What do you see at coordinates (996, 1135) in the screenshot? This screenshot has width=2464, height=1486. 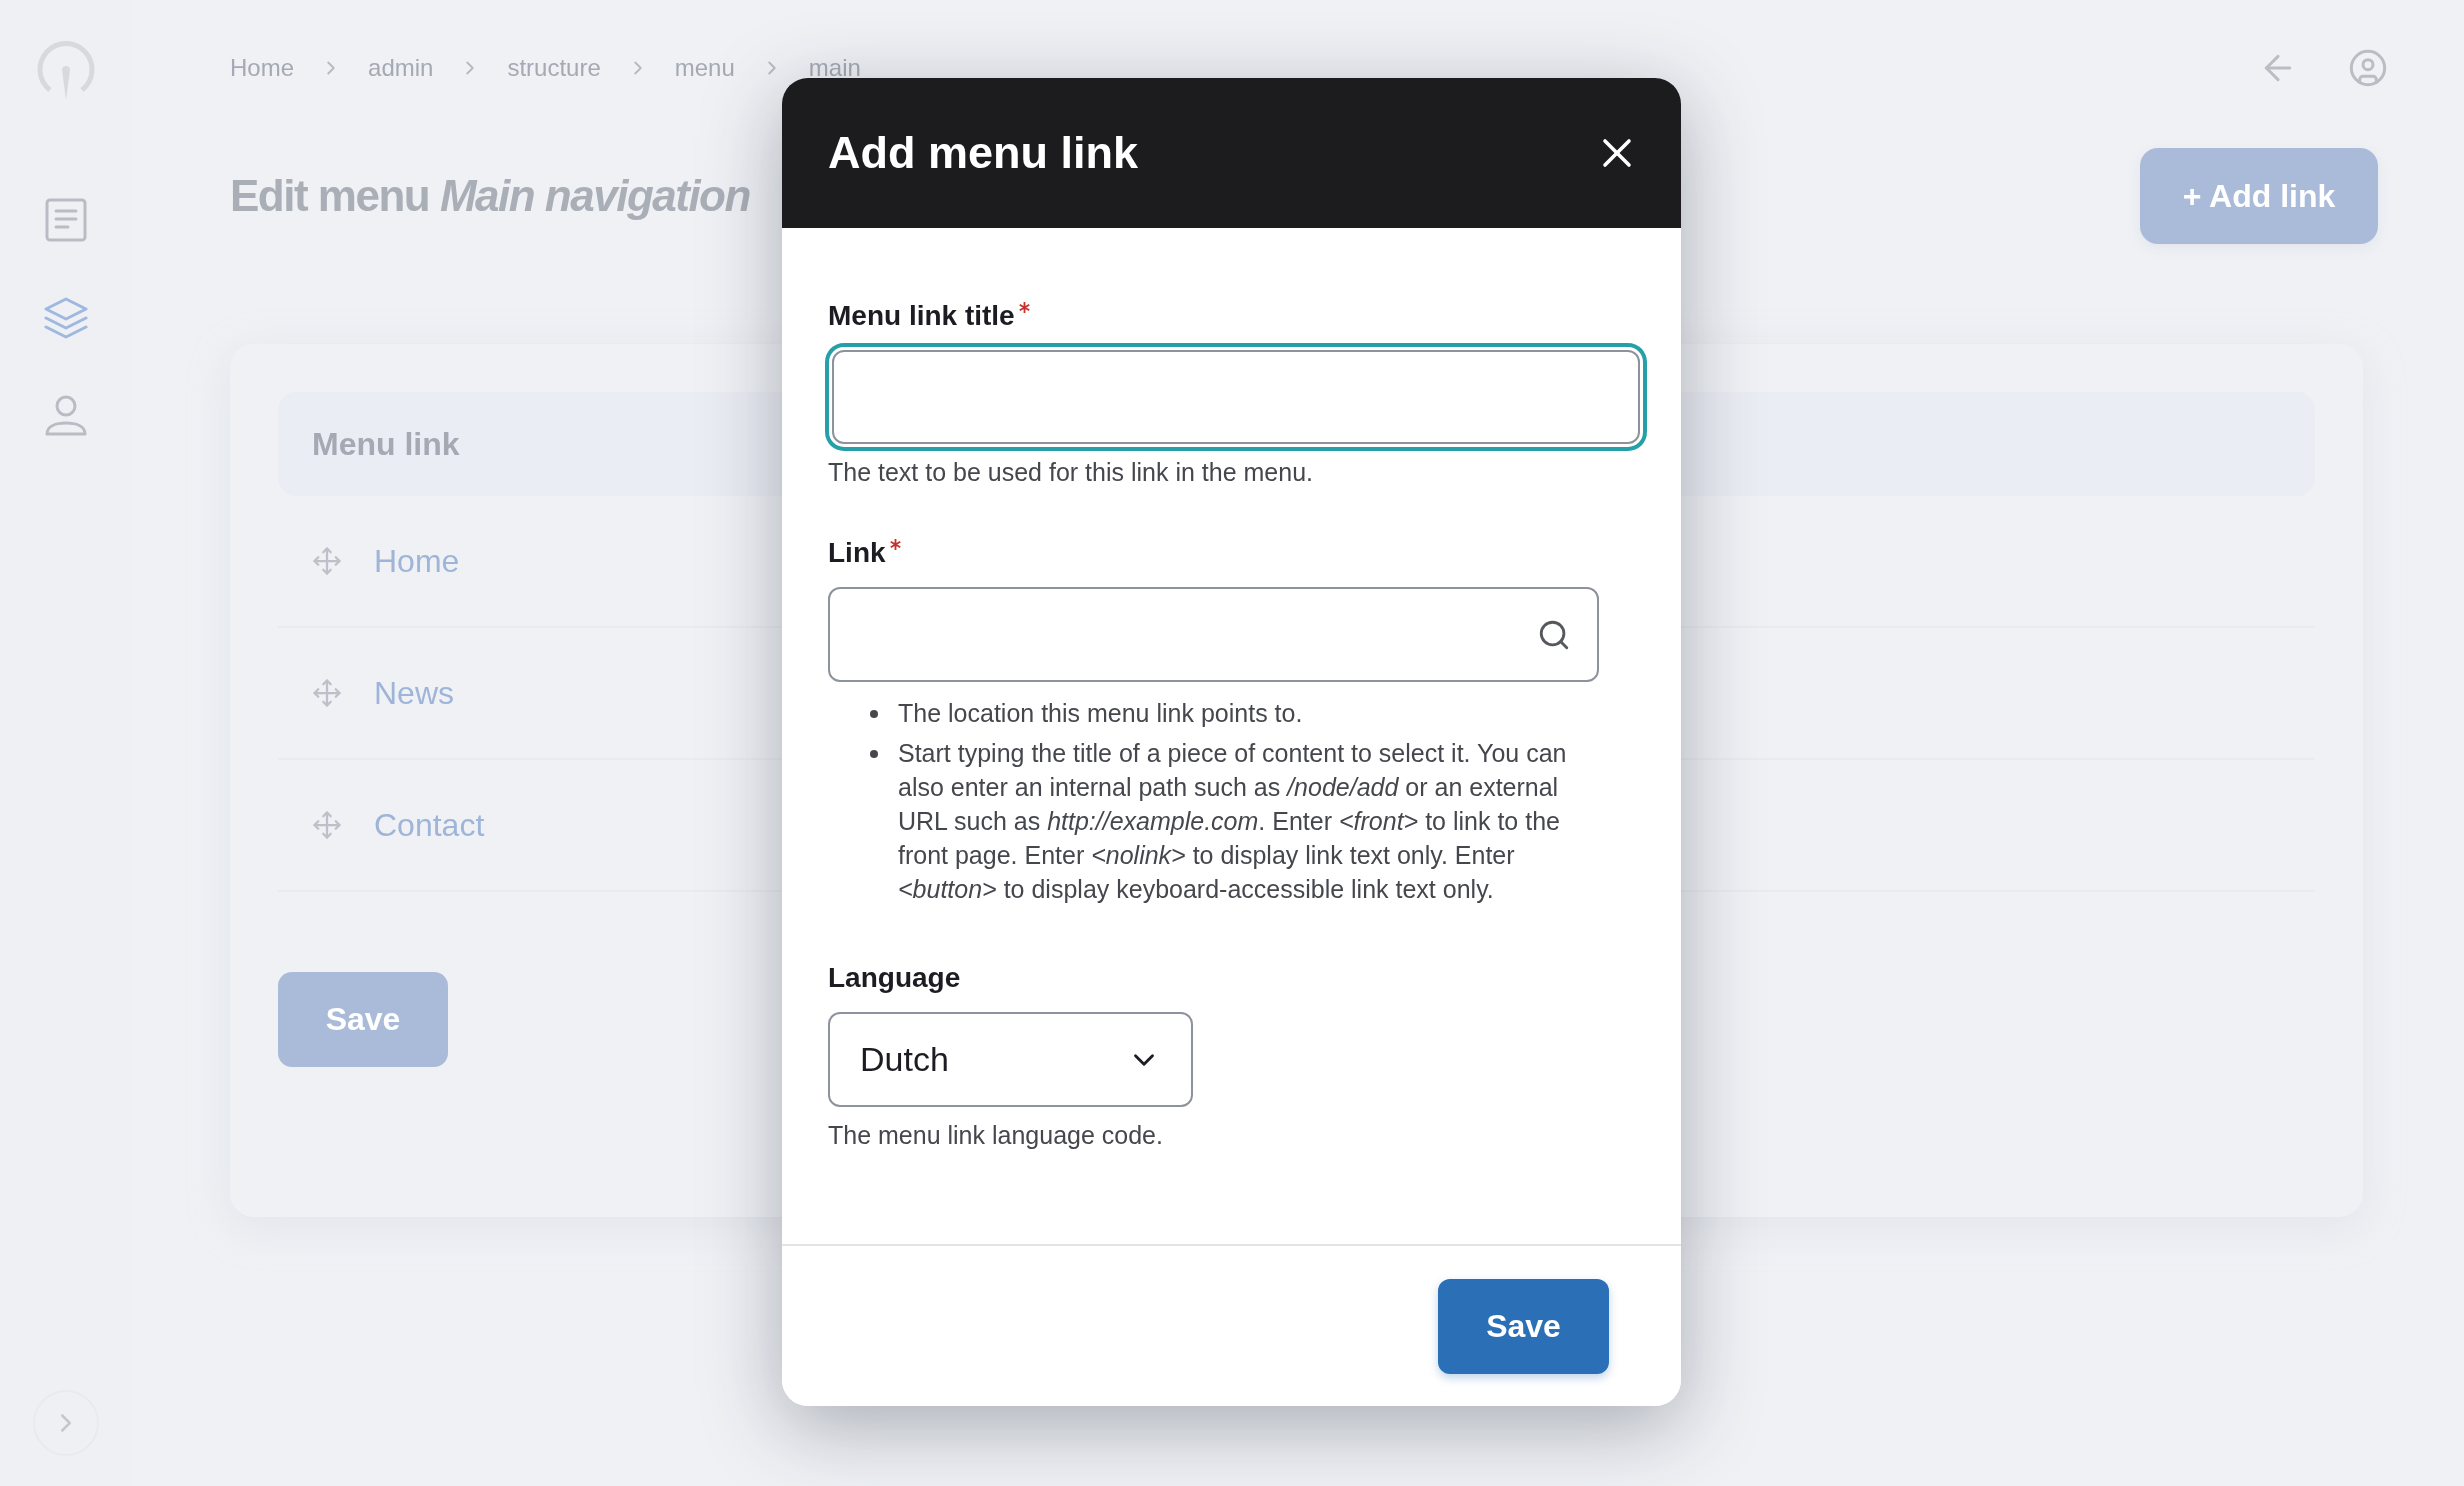 I see `field-description: The menu link language code.` at bounding box center [996, 1135].